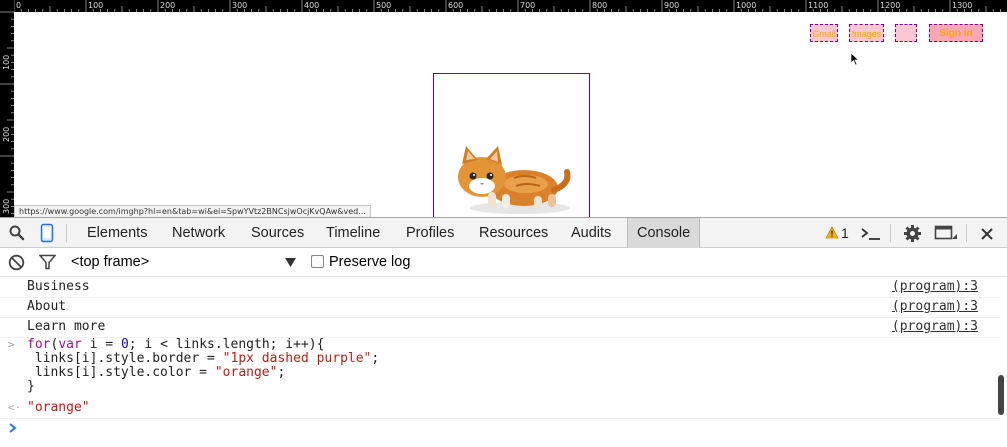 The height and width of the screenshot is (447, 1007). Describe the element at coordinates (13, 428) in the screenshot. I see `prompt-chevron-icon` at that location.